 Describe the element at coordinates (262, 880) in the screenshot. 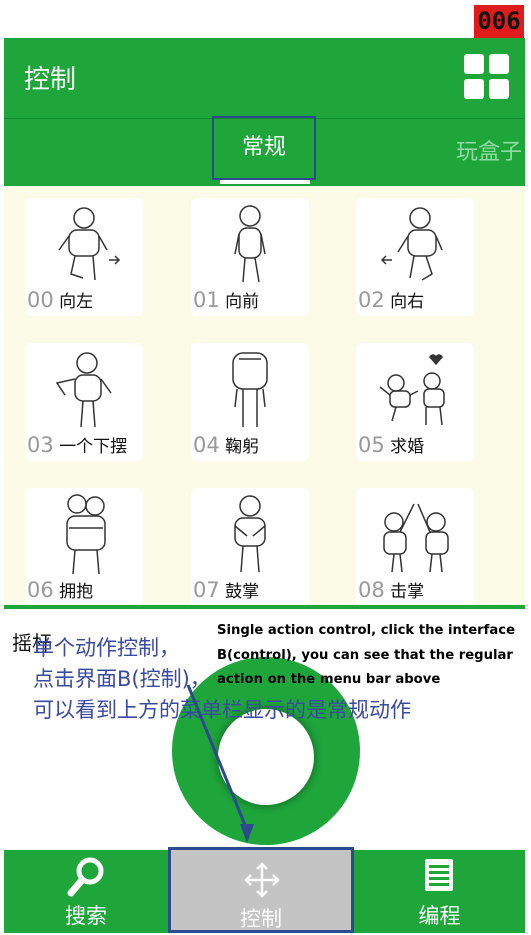

I see `move-icon` at that location.